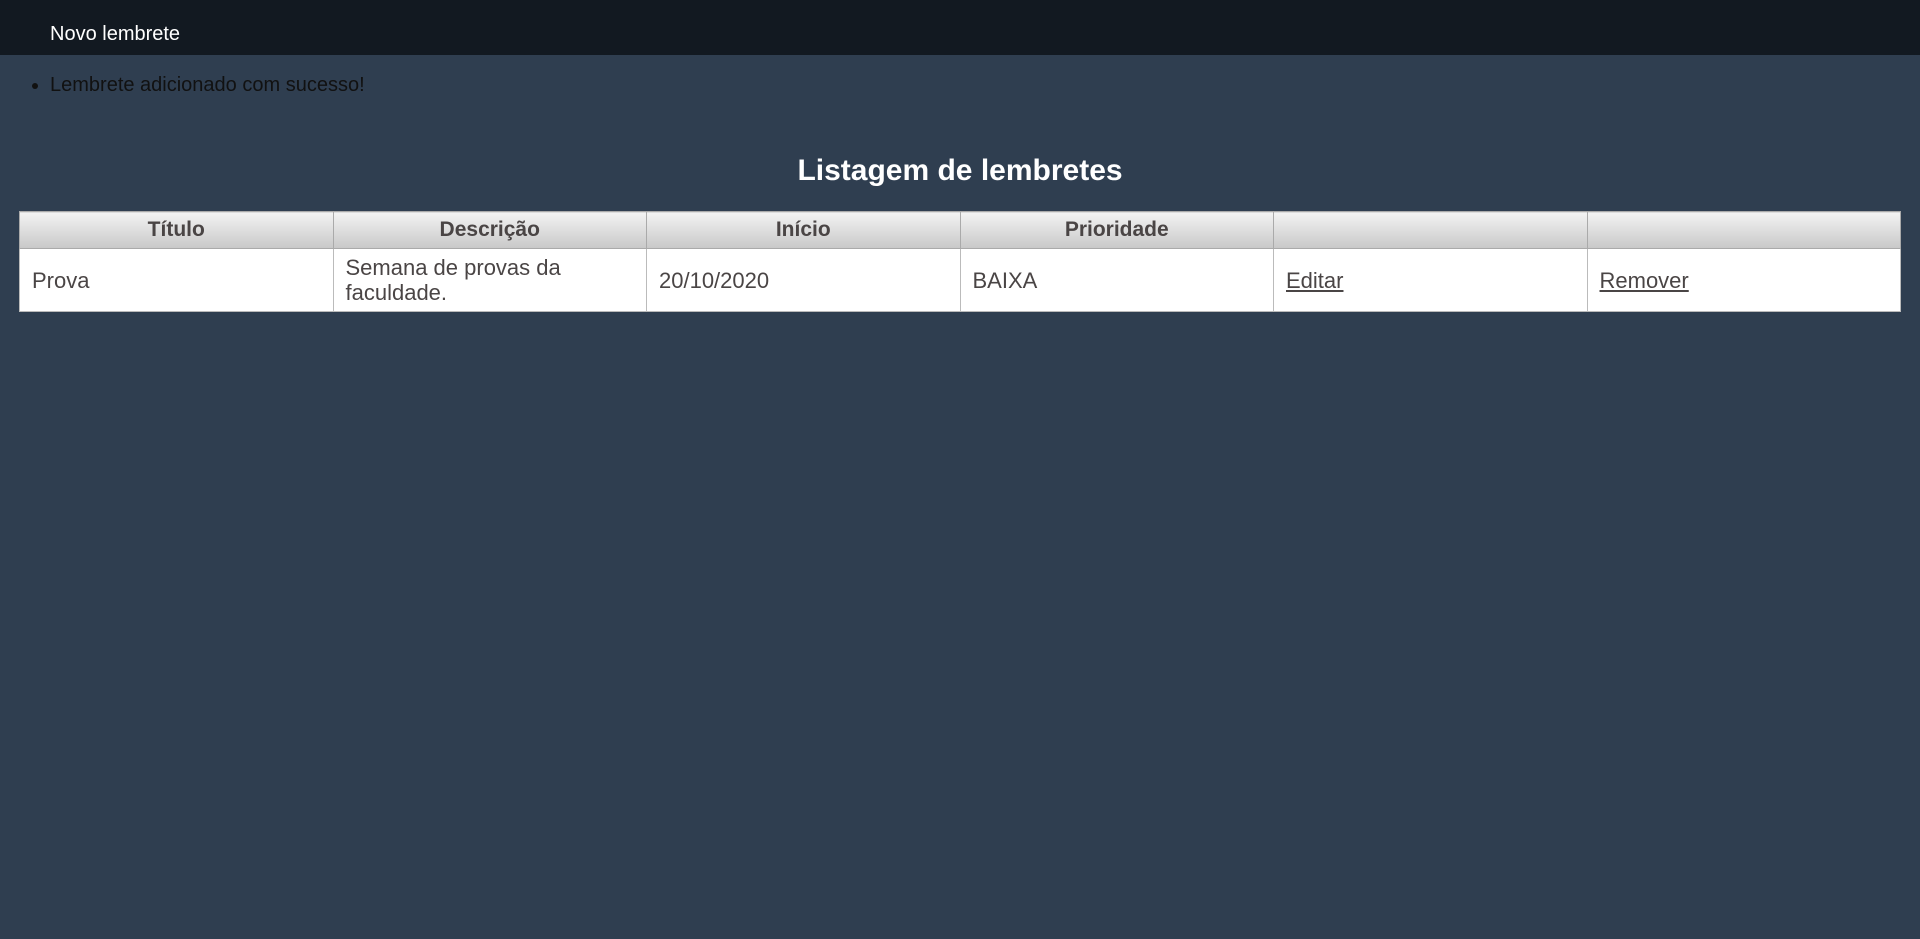 The image size is (1920, 939). I want to click on remove-link: Remover, so click(1644, 280).